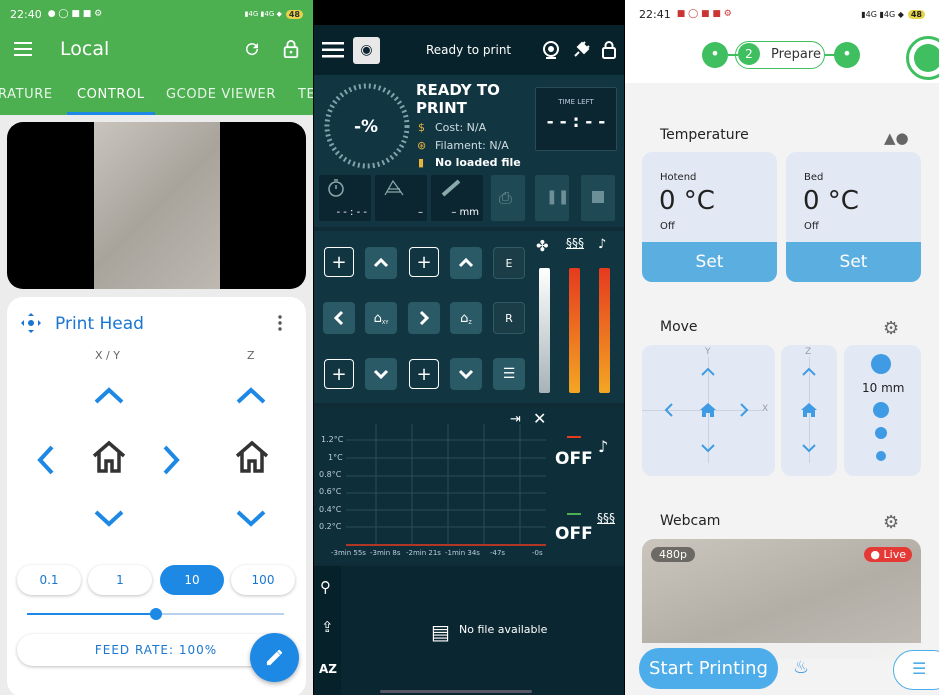 The height and width of the screenshot is (695, 939). Describe the element at coordinates (503, 629) in the screenshot. I see `no-files-text: No file available` at that location.